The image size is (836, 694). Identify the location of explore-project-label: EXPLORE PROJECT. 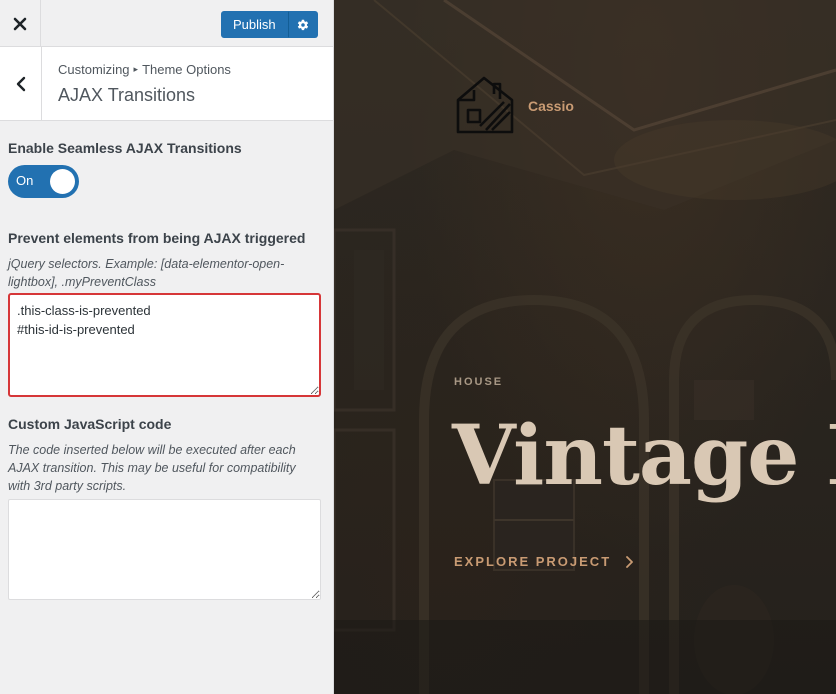
(533, 561).